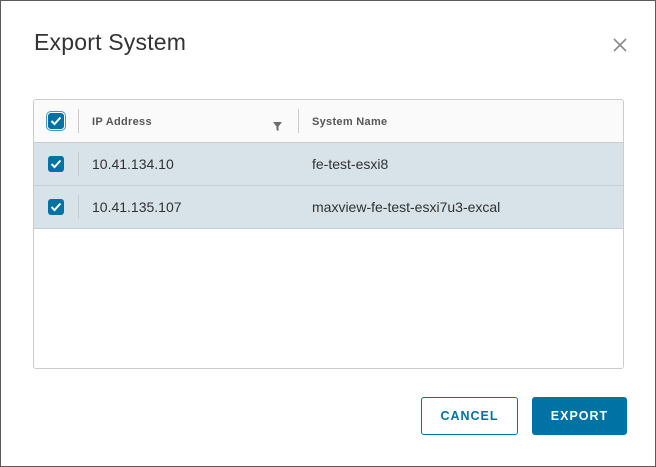  What do you see at coordinates (56, 121) in the screenshot?
I see `select-all-checkbox` at bounding box center [56, 121].